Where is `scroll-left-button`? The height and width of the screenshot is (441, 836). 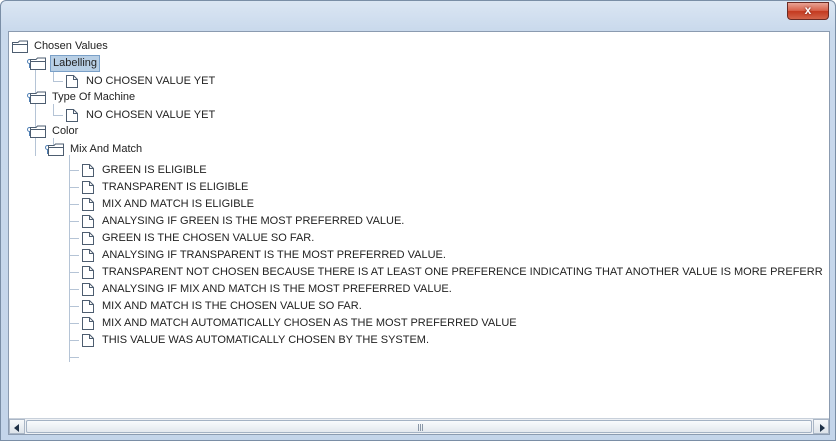
scroll-left-button is located at coordinates (17, 426).